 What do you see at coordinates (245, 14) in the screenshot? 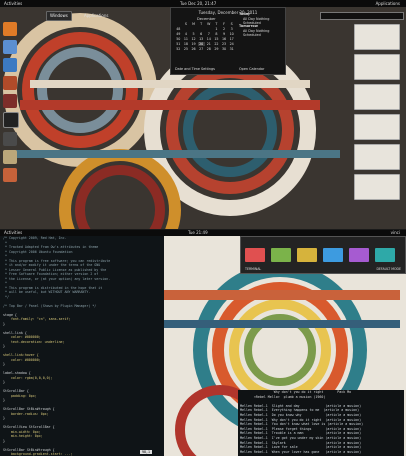
I see `today-title: Today` at bounding box center [245, 14].